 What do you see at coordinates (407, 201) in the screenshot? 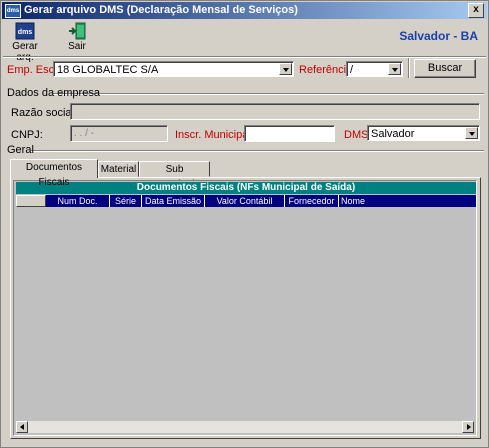
I see `col-nome: Nome` at bounding box center [407, 201].